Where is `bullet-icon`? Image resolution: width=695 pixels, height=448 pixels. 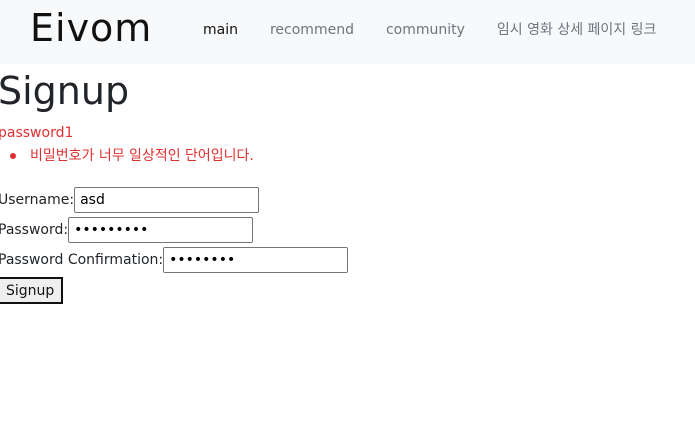
bullet-icon is located at coordinates (13, 156).